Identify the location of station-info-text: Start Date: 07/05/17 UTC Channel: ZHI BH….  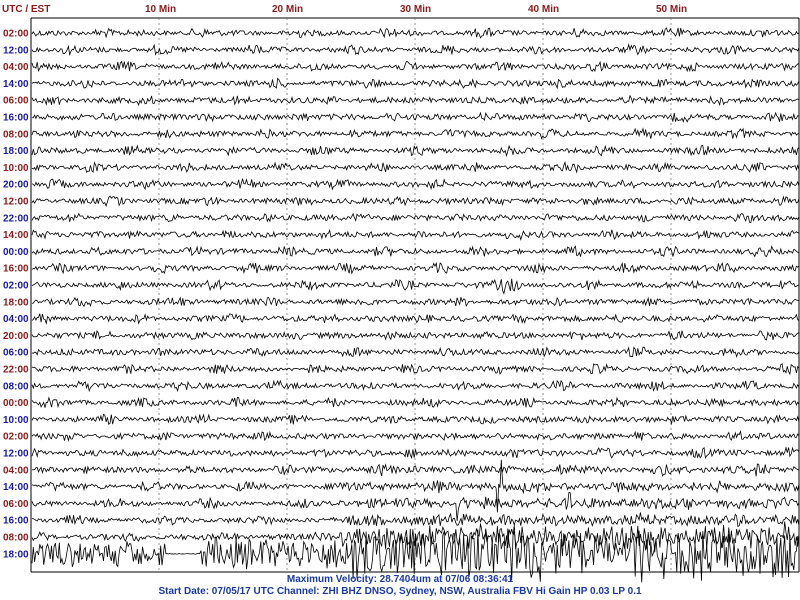
(400, 591).